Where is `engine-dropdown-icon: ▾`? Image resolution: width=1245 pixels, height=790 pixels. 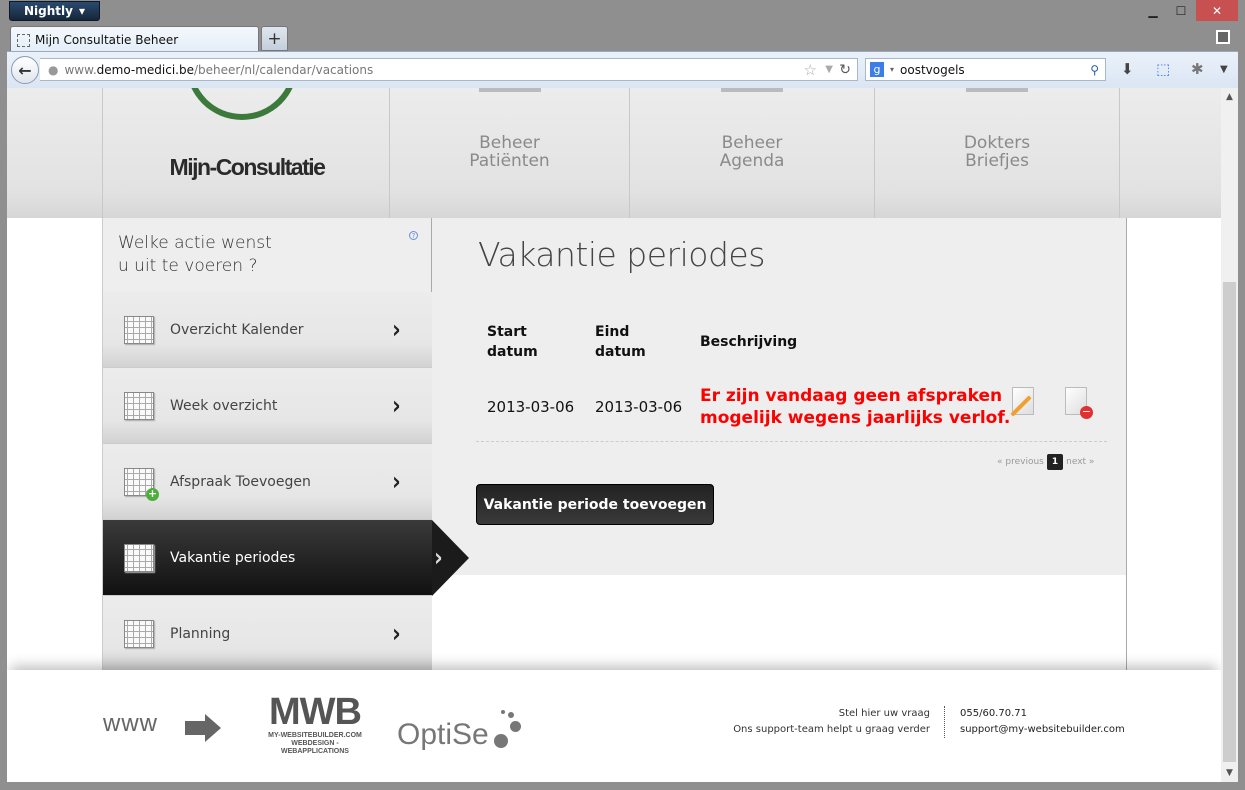
engine-dropdown-icon: ▾ is located at coordinates (892, 69).